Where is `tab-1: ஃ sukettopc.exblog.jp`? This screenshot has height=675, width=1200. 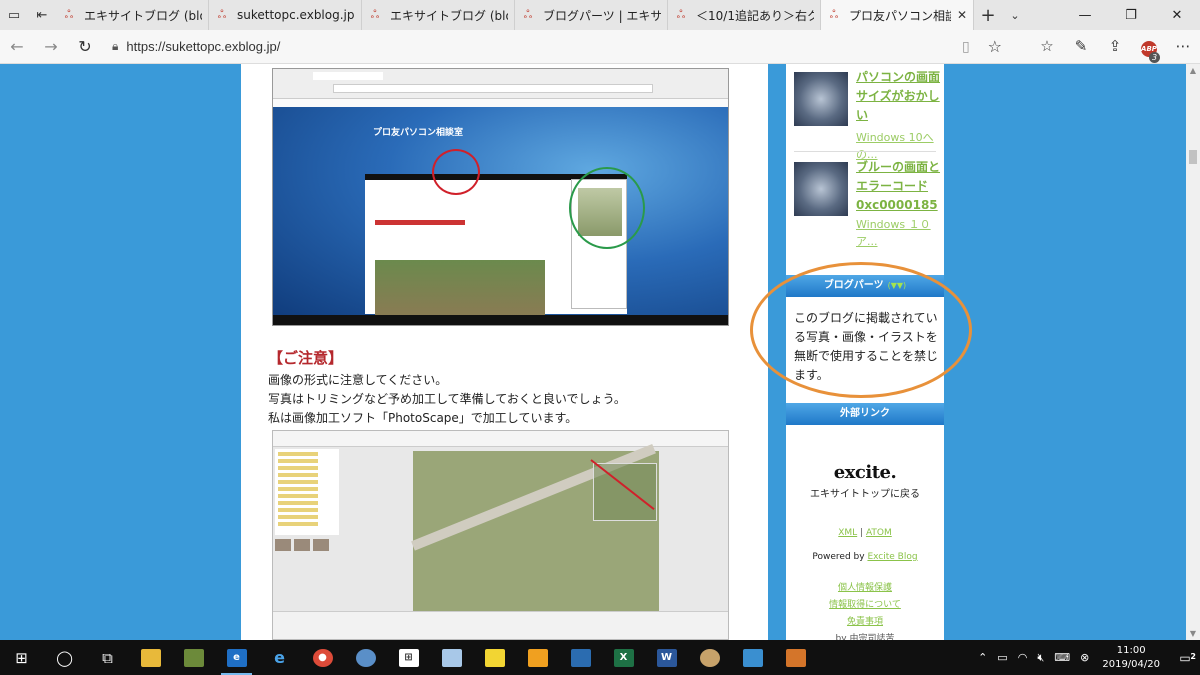 tab-1: ஃ sukettopc.exblog.jp is located at coordinates (285, 15).